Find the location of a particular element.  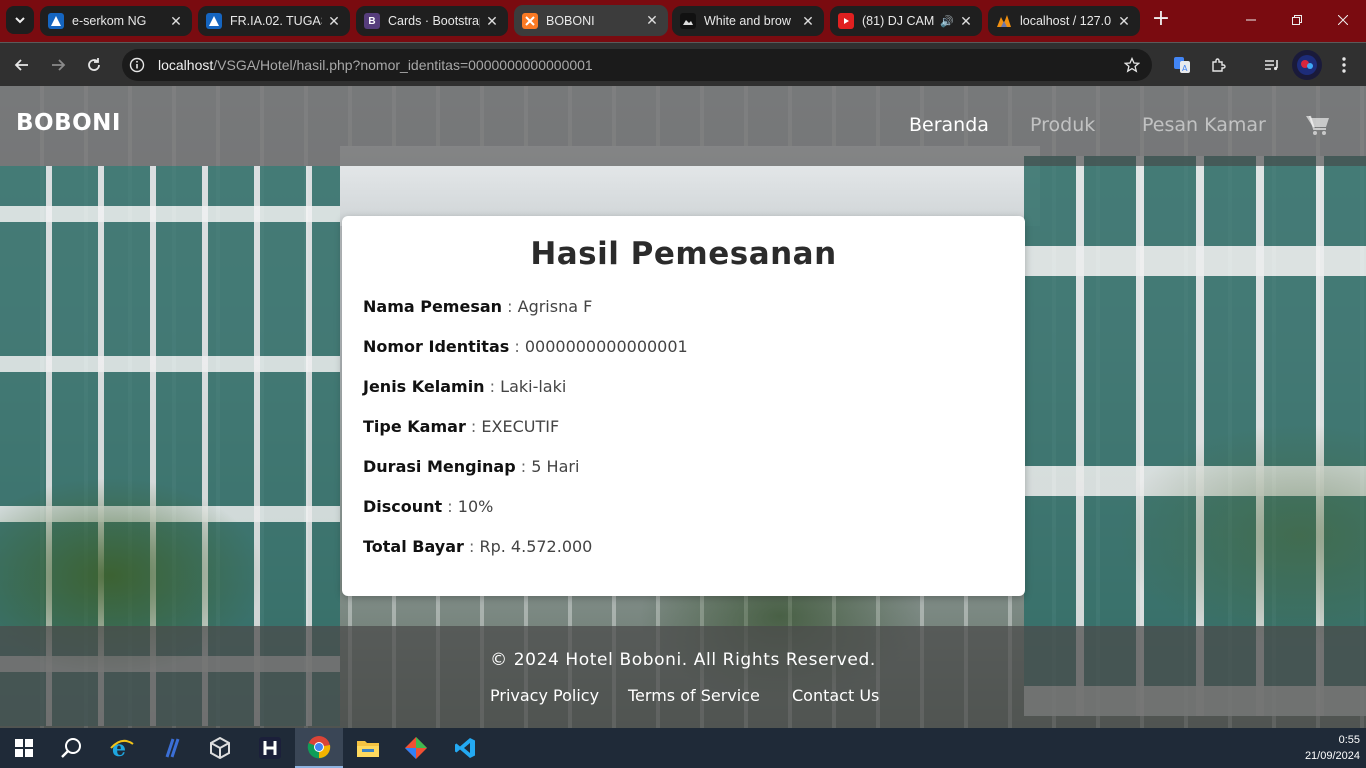

browser-tab-active: BOBONI ✕ is located at coordinates (591, 20).